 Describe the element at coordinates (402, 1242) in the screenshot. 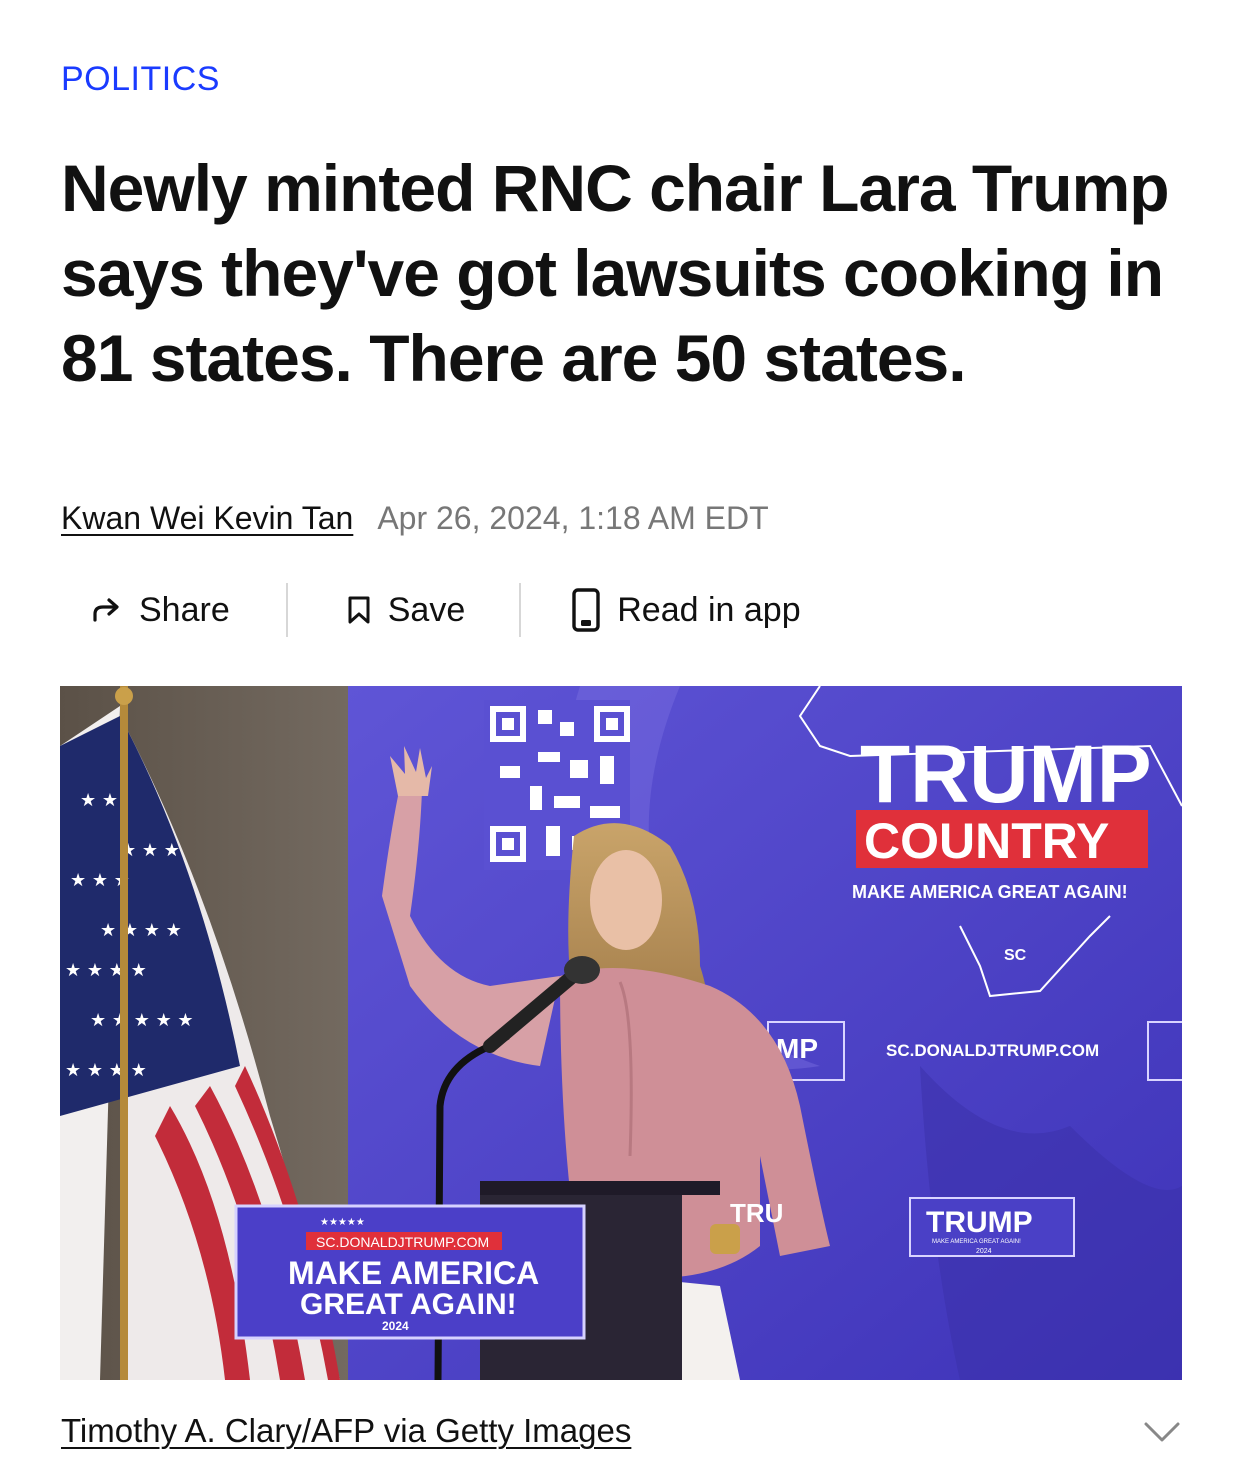

I see `podium-url-text: SC.DONALDJTRUMP.COM` at that location.